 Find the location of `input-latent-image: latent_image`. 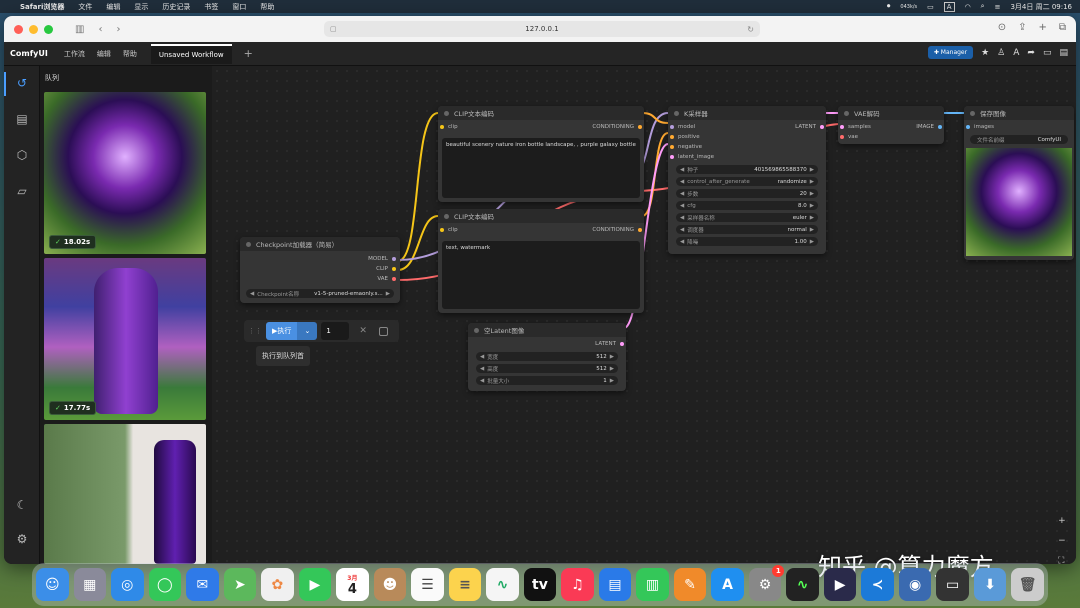

input-latent-image: latent_image is located at coordinates (692, 157).